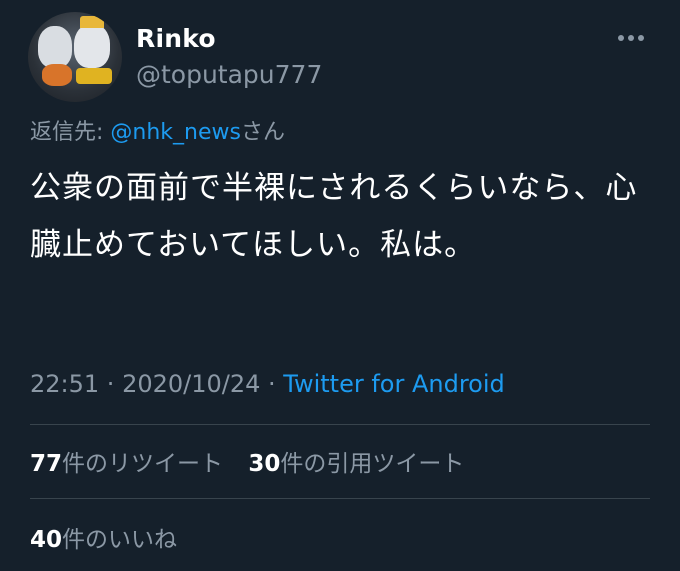 This screenshot has height=571, width=680. What do you see at coordinates (92, 46) in the screenshot?
I see `avatar-figure-right` at bounding box center [92, 46].